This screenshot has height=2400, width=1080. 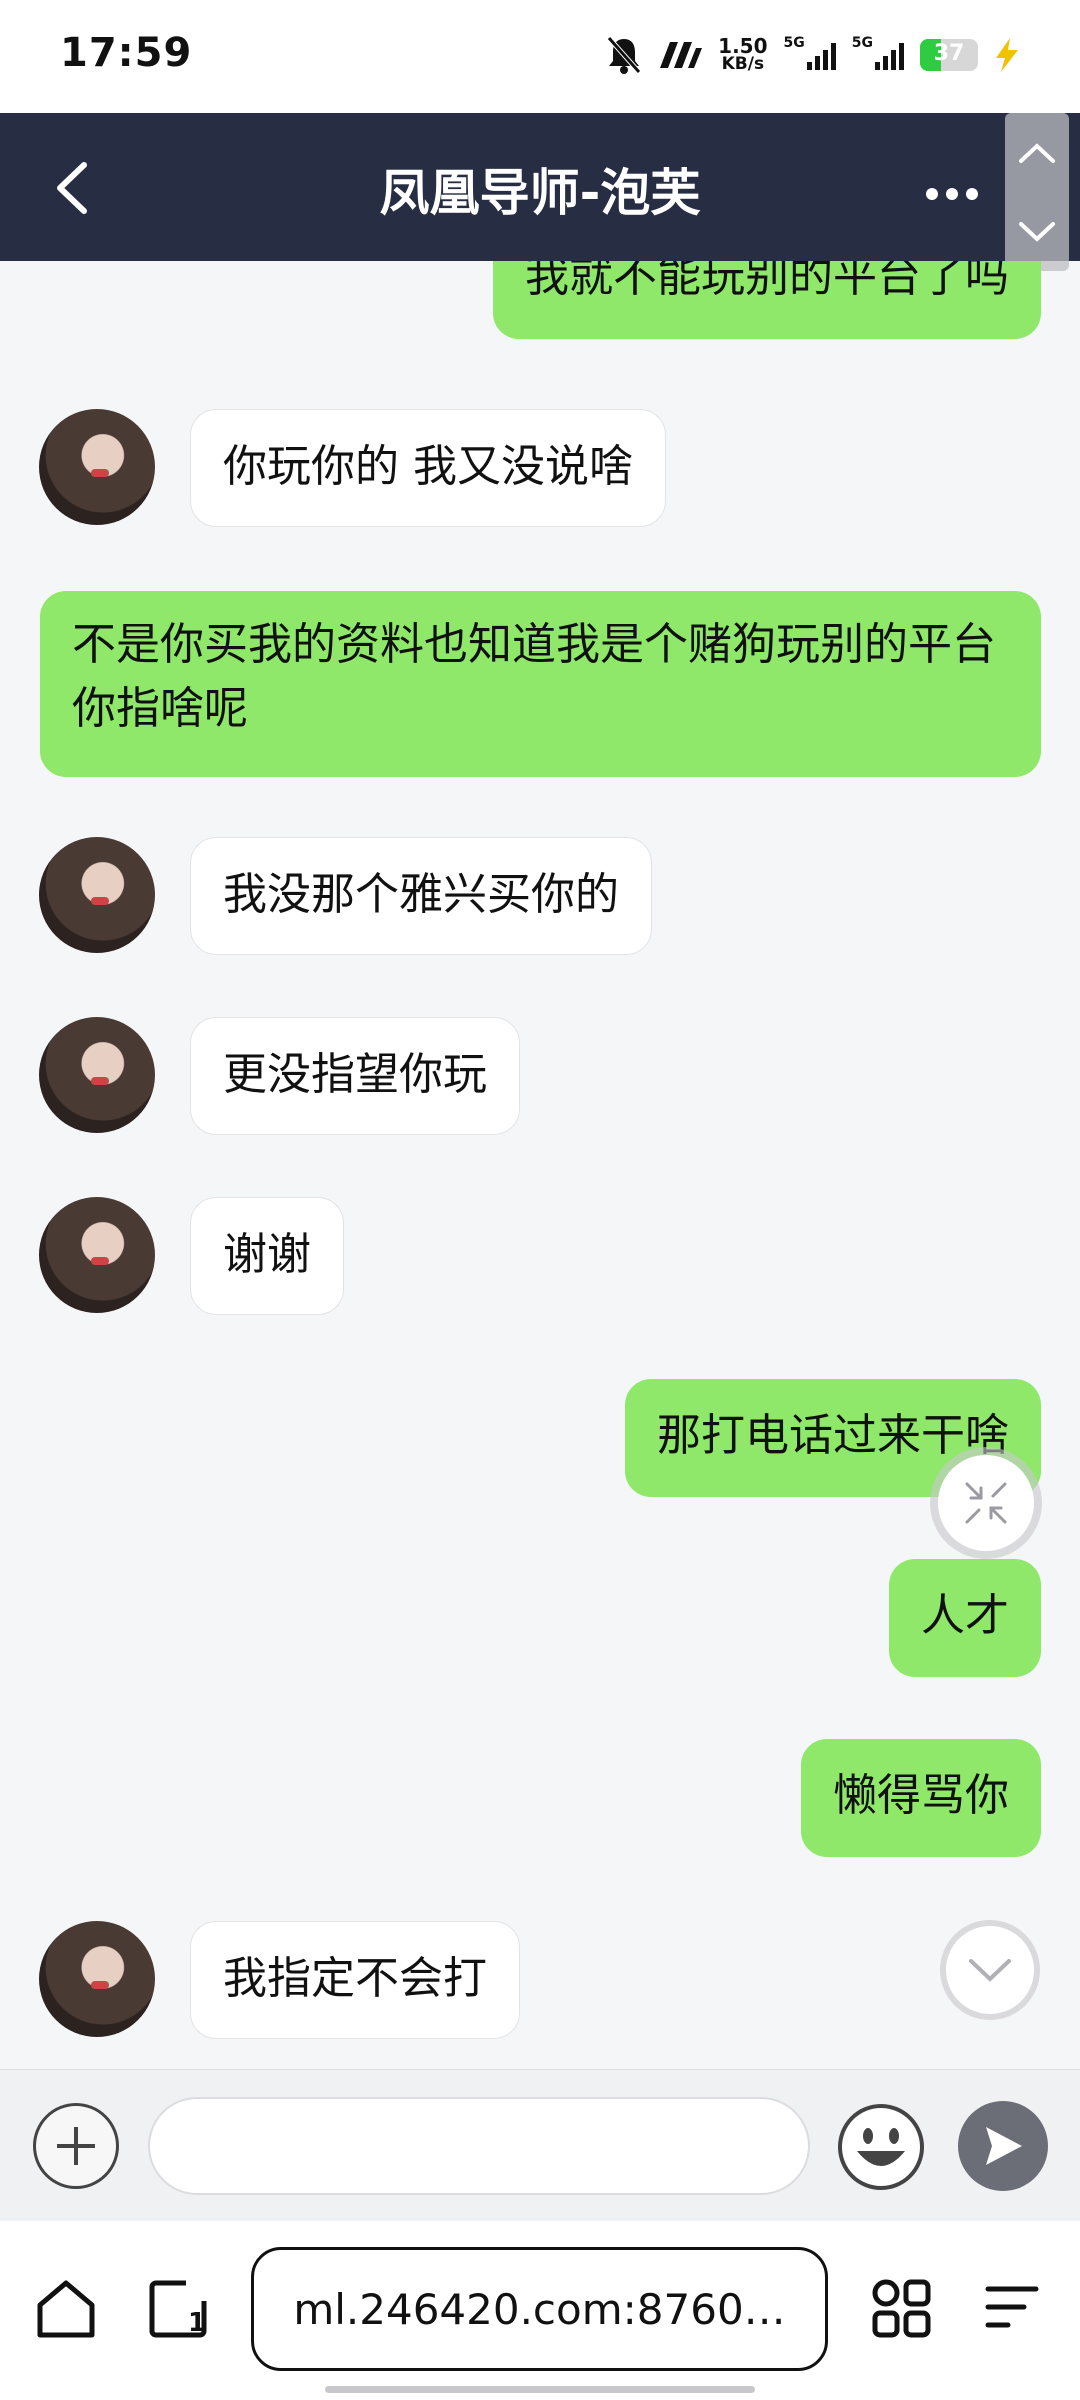 I want to click on message-bubble-received: 谢谢, so click(x=267, y=1256).